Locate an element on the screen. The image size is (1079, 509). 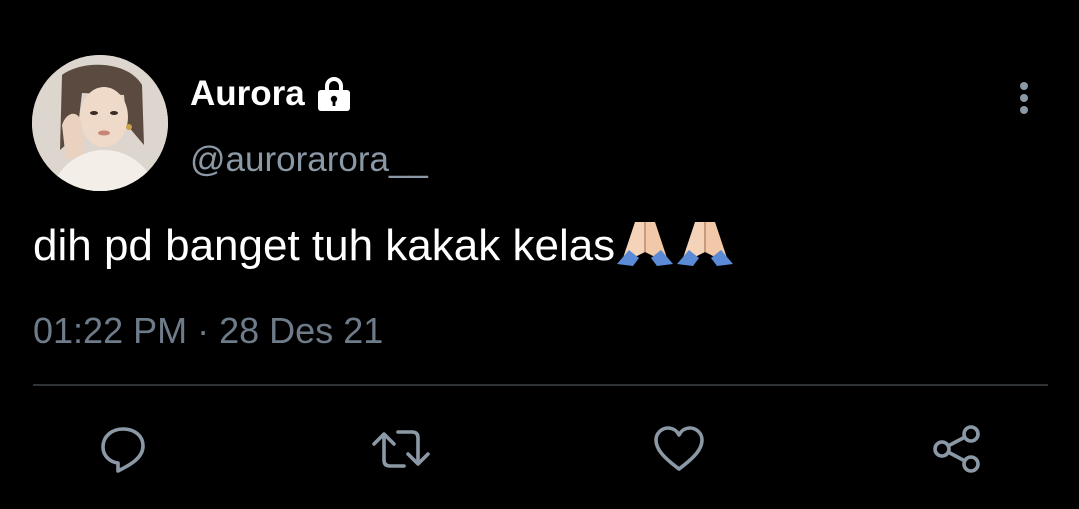
heart-icon is located at coordinates (679, 449).